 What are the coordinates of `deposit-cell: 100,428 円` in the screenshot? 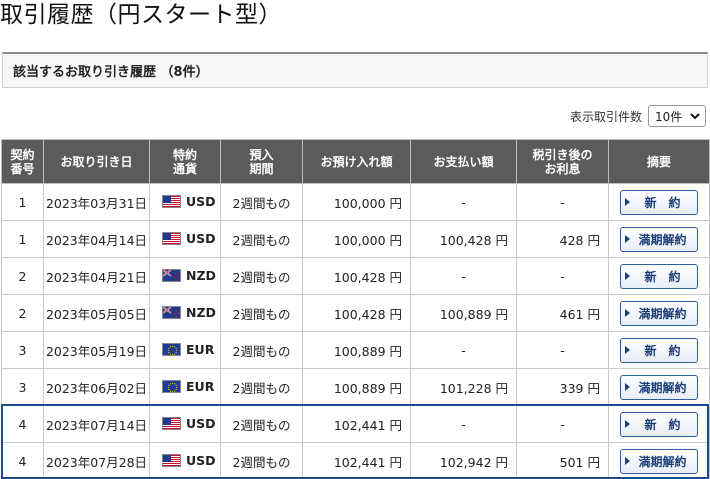 It's located at (356, 313).